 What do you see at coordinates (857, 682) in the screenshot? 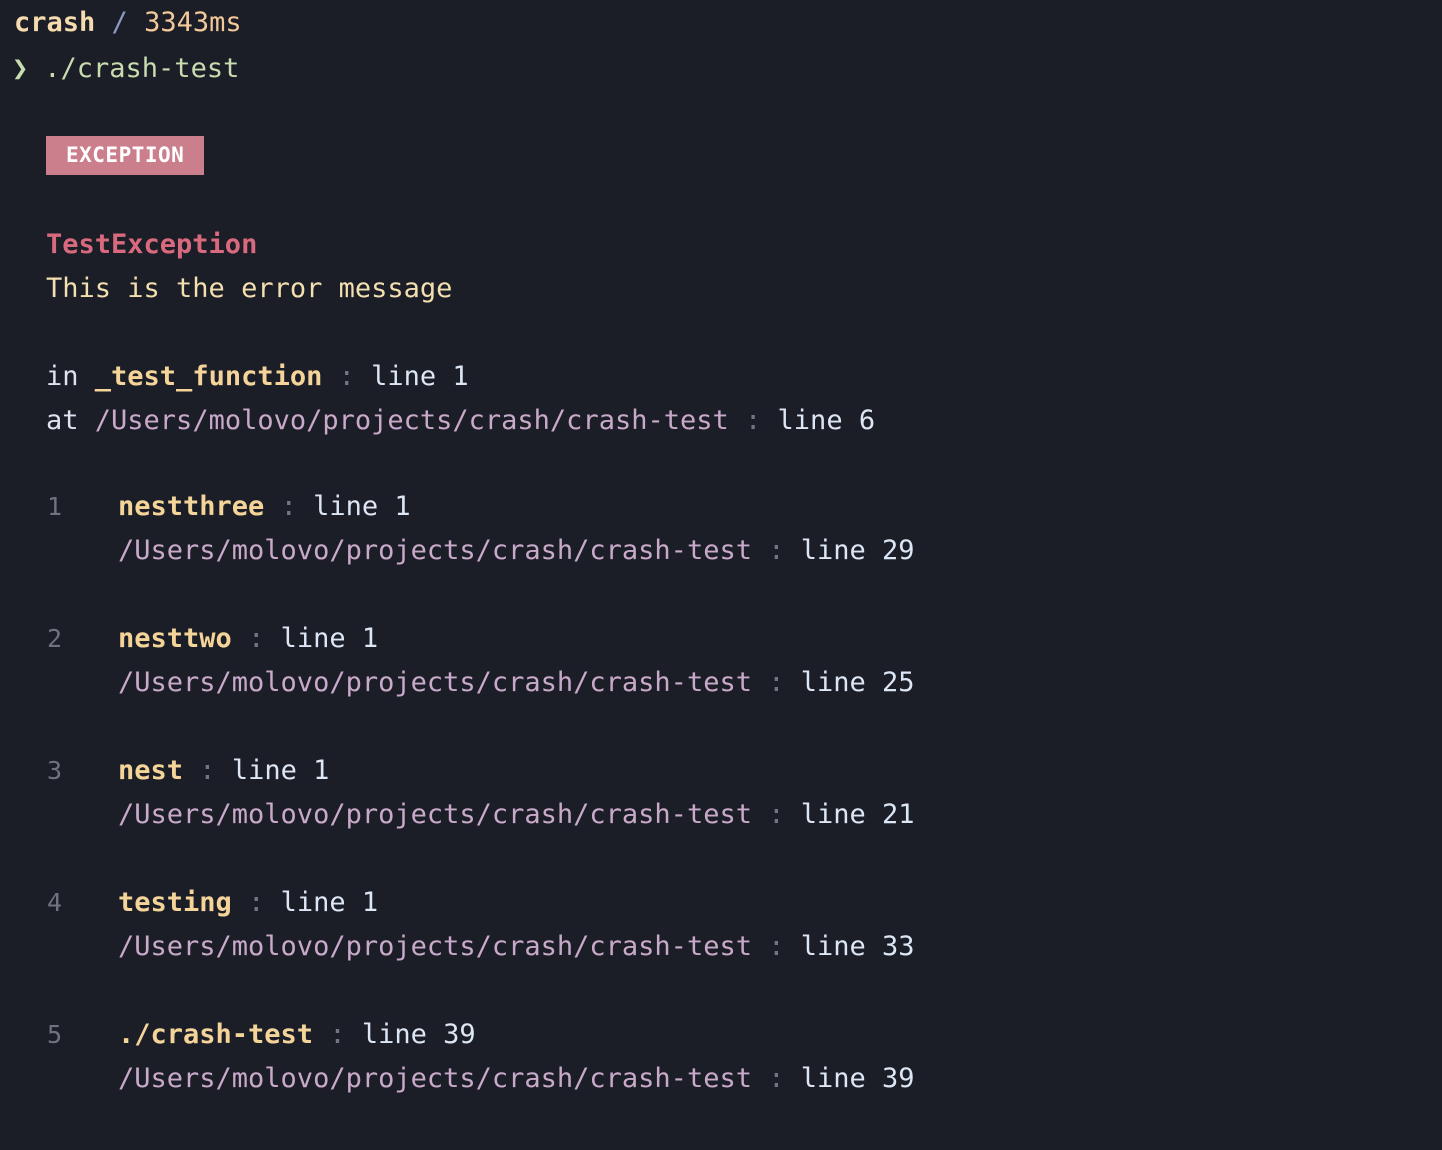
I see `frame-path-line-number: line 25` at bounding box center [857, 682].